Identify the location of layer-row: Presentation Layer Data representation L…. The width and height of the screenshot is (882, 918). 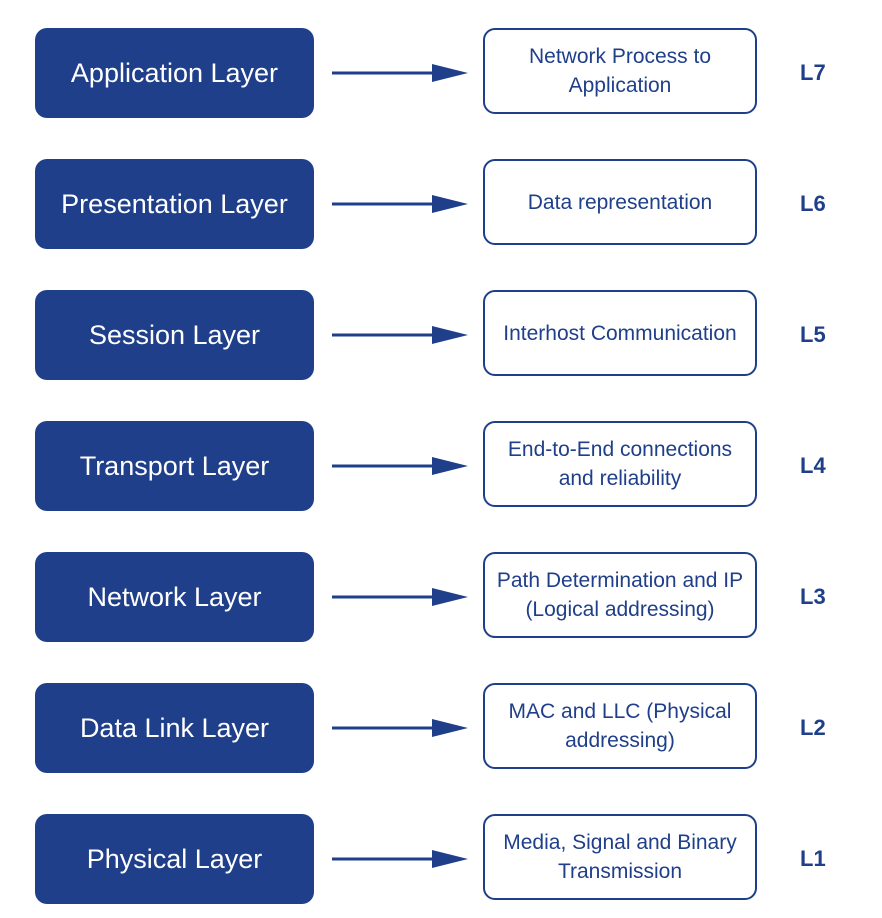
(441, 204).